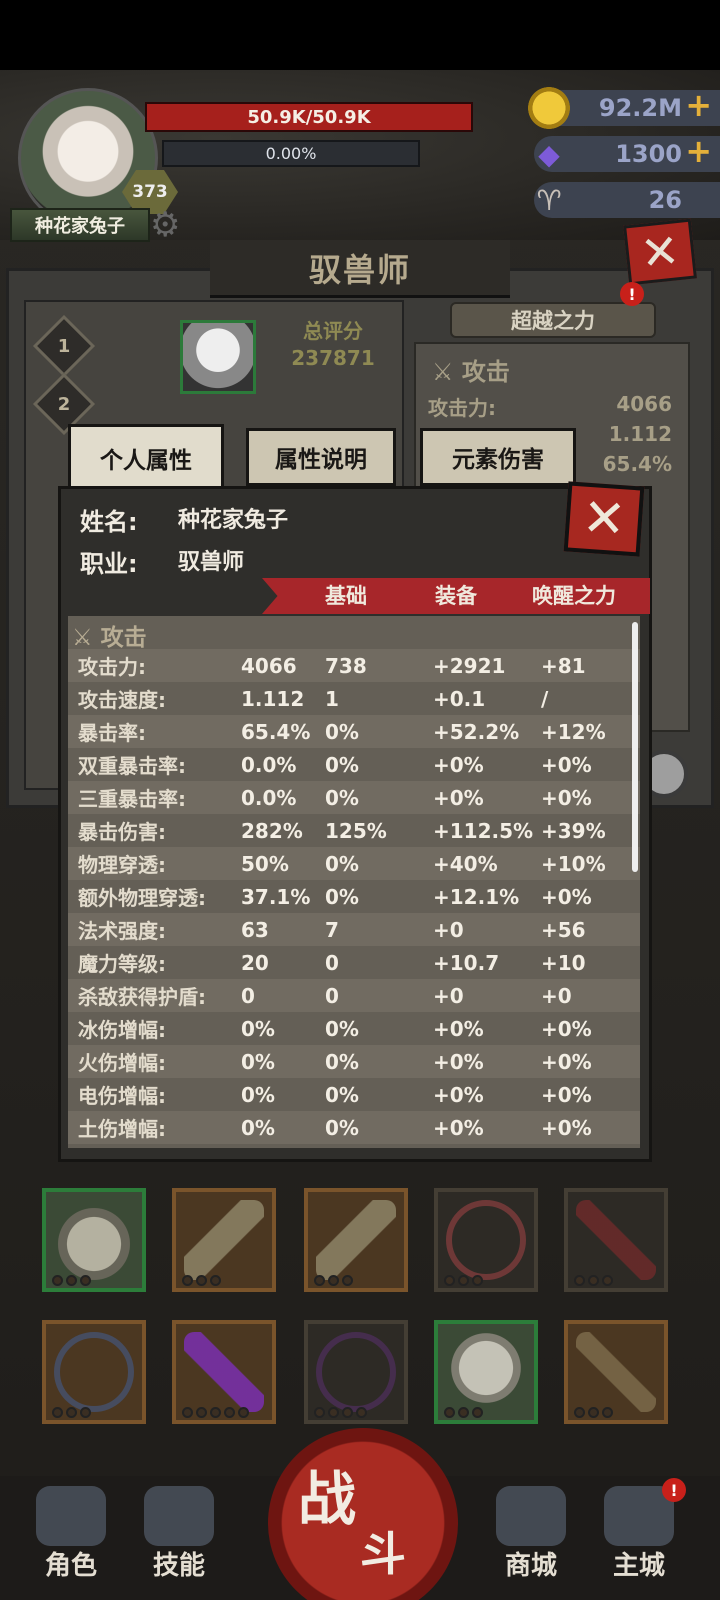 The image size is (720, 1600). What do you see at coordinates (354, 797) in the screenshot?
I see `table-row: 三重暴击率: 0.0% 0% +0% +0%` at bounding box center [354, 797].